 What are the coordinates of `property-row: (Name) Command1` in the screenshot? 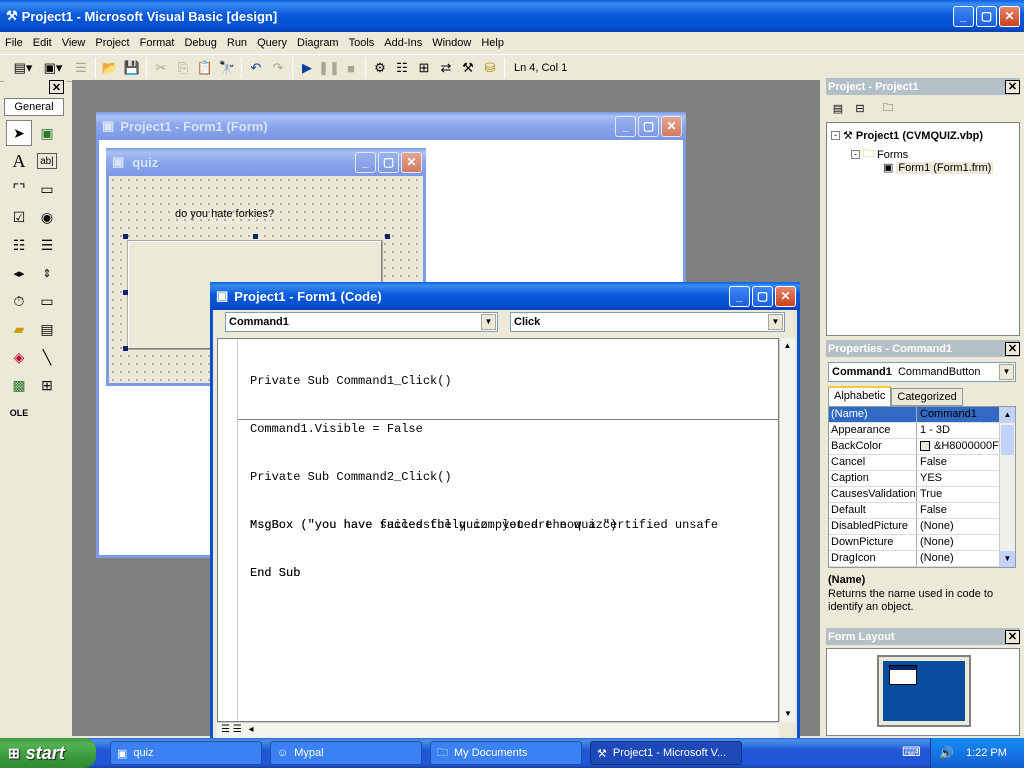 It's located at (914, 415).